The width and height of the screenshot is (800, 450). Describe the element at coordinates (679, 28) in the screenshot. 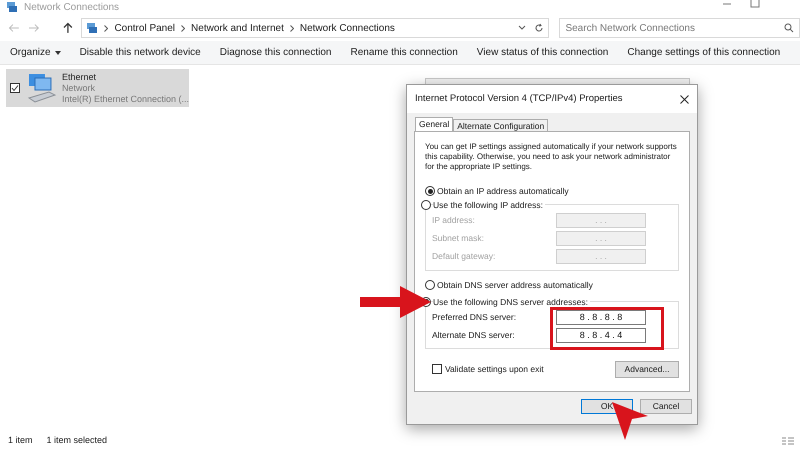

I see `search-field: Search Network Connections` at that location.